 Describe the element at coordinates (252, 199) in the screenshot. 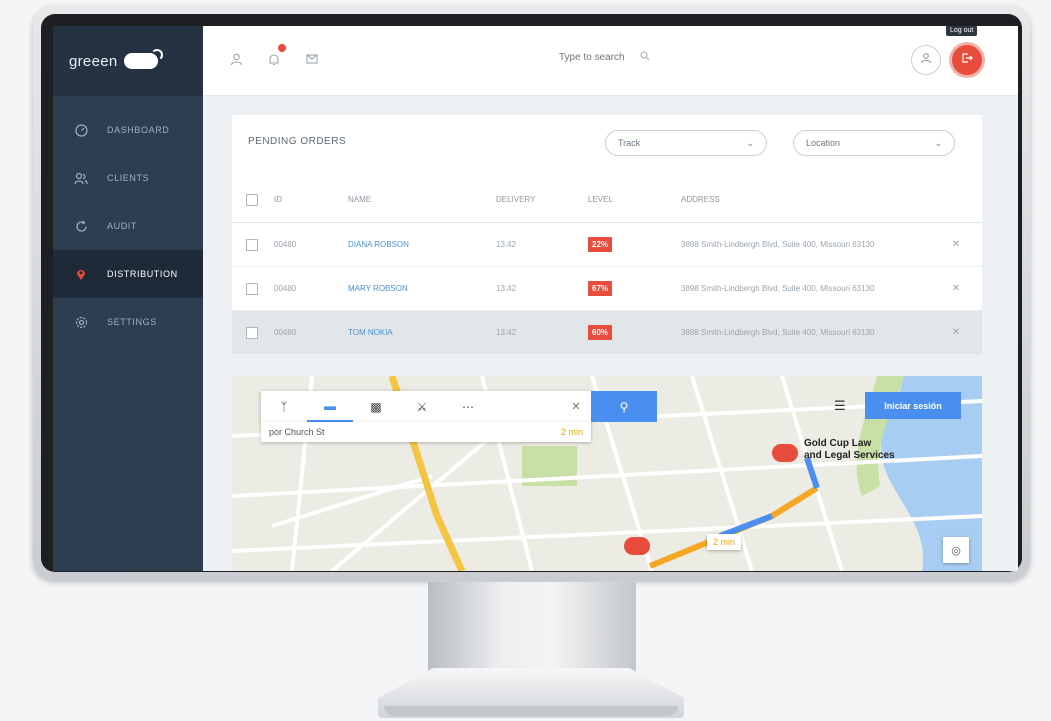

I see `select-all-checkbox` at that location.